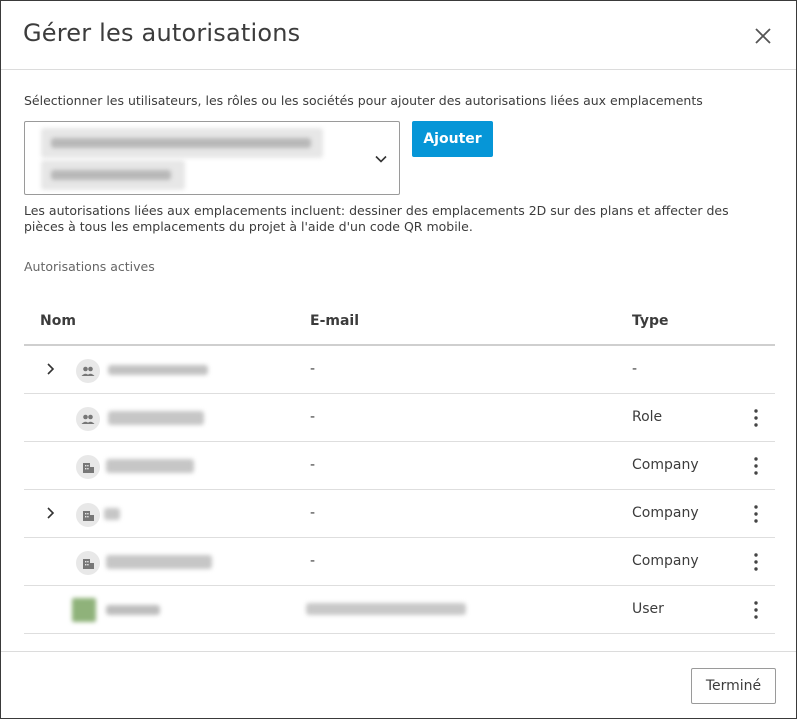 The width and height of the screenshot is (797, 719). Describe the element at coordinates (381, 159) in the screenshot. I see `chevron-down-icon` at that location.